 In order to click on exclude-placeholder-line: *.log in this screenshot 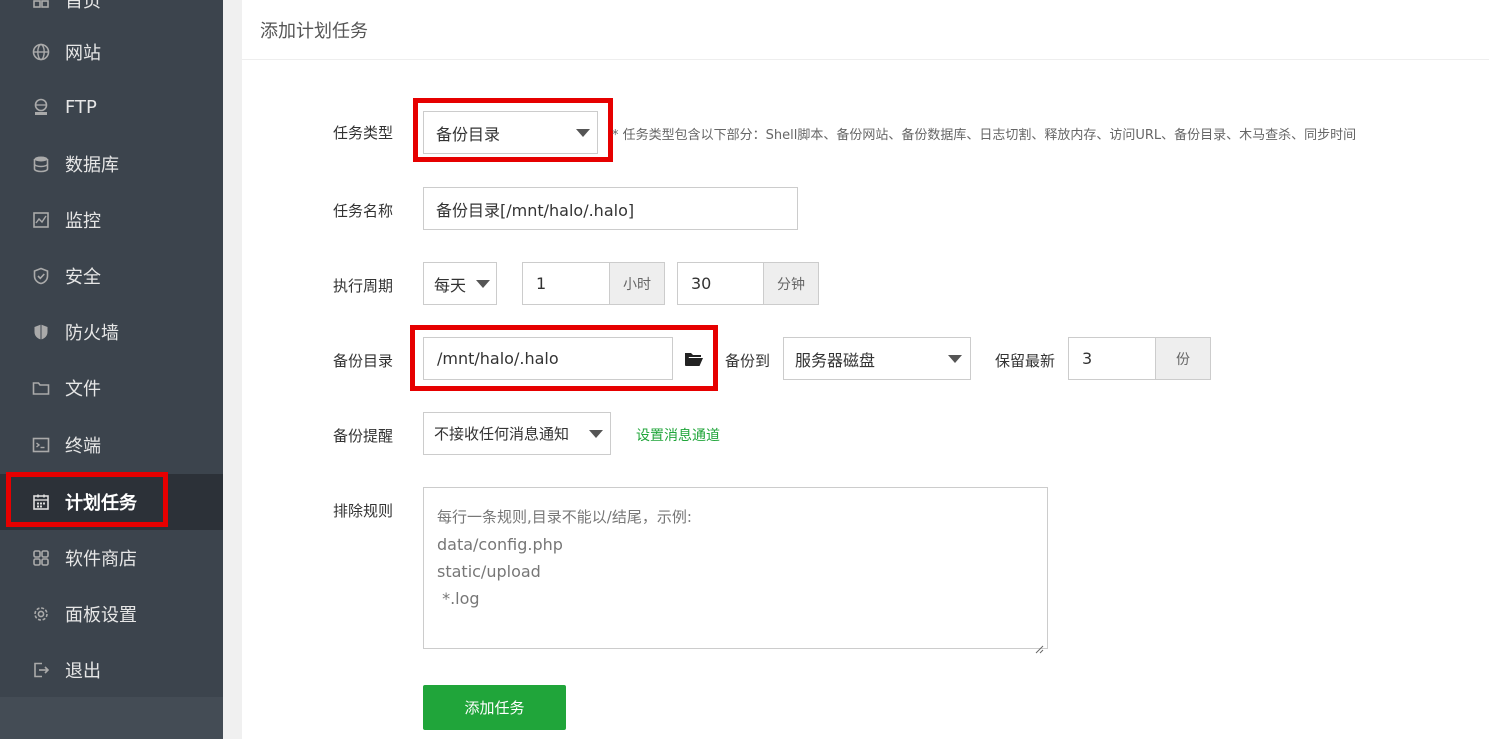, I will do `click(458, 598)`.